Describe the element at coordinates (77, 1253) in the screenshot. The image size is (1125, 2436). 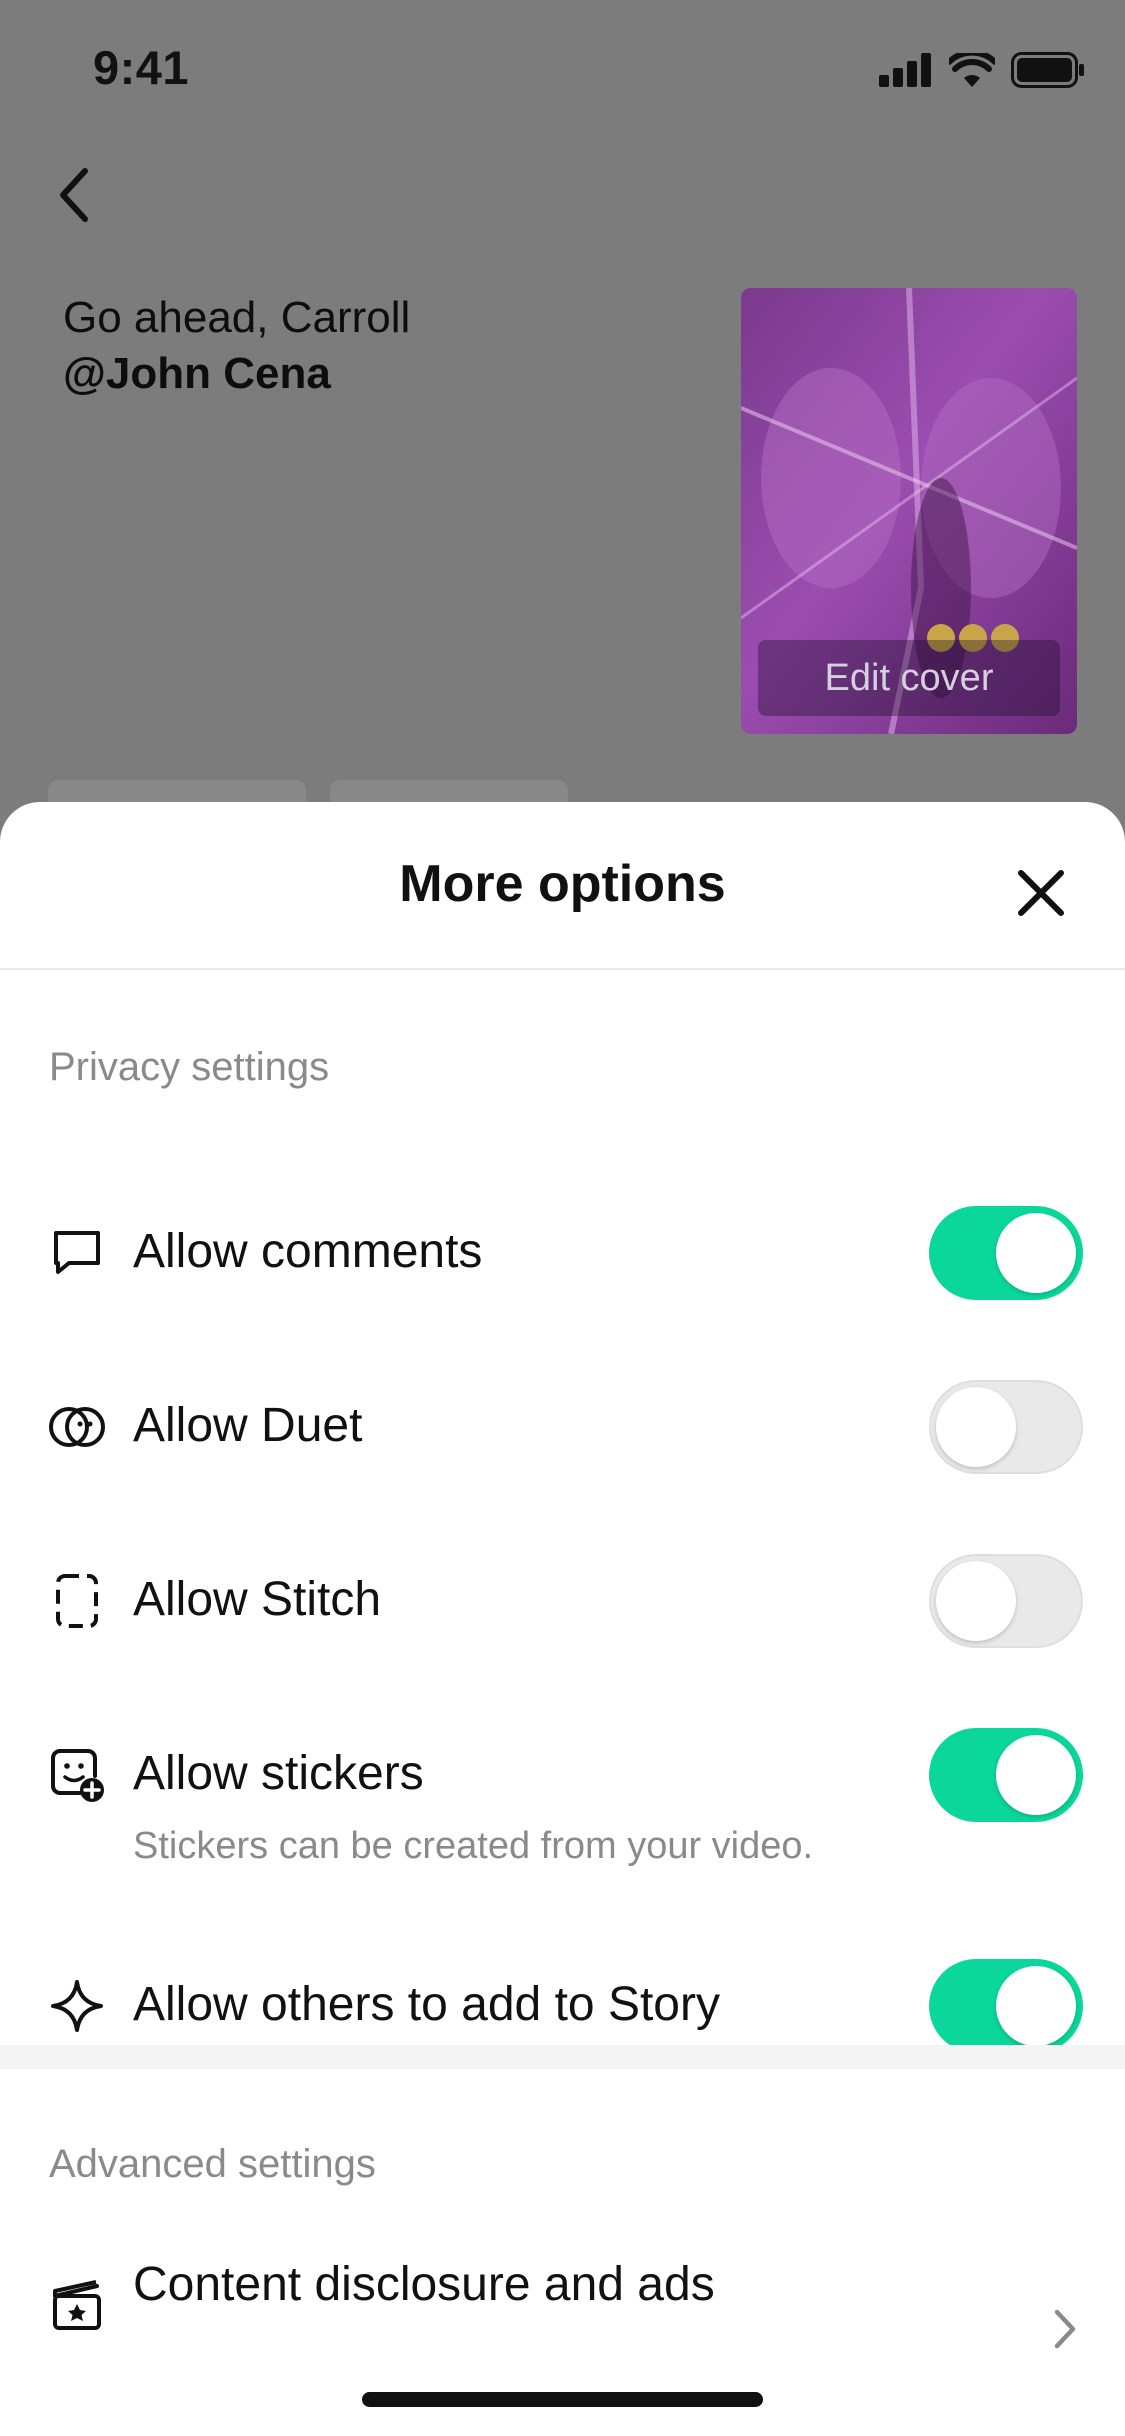
I see `comment-bubble-icon` at that location.